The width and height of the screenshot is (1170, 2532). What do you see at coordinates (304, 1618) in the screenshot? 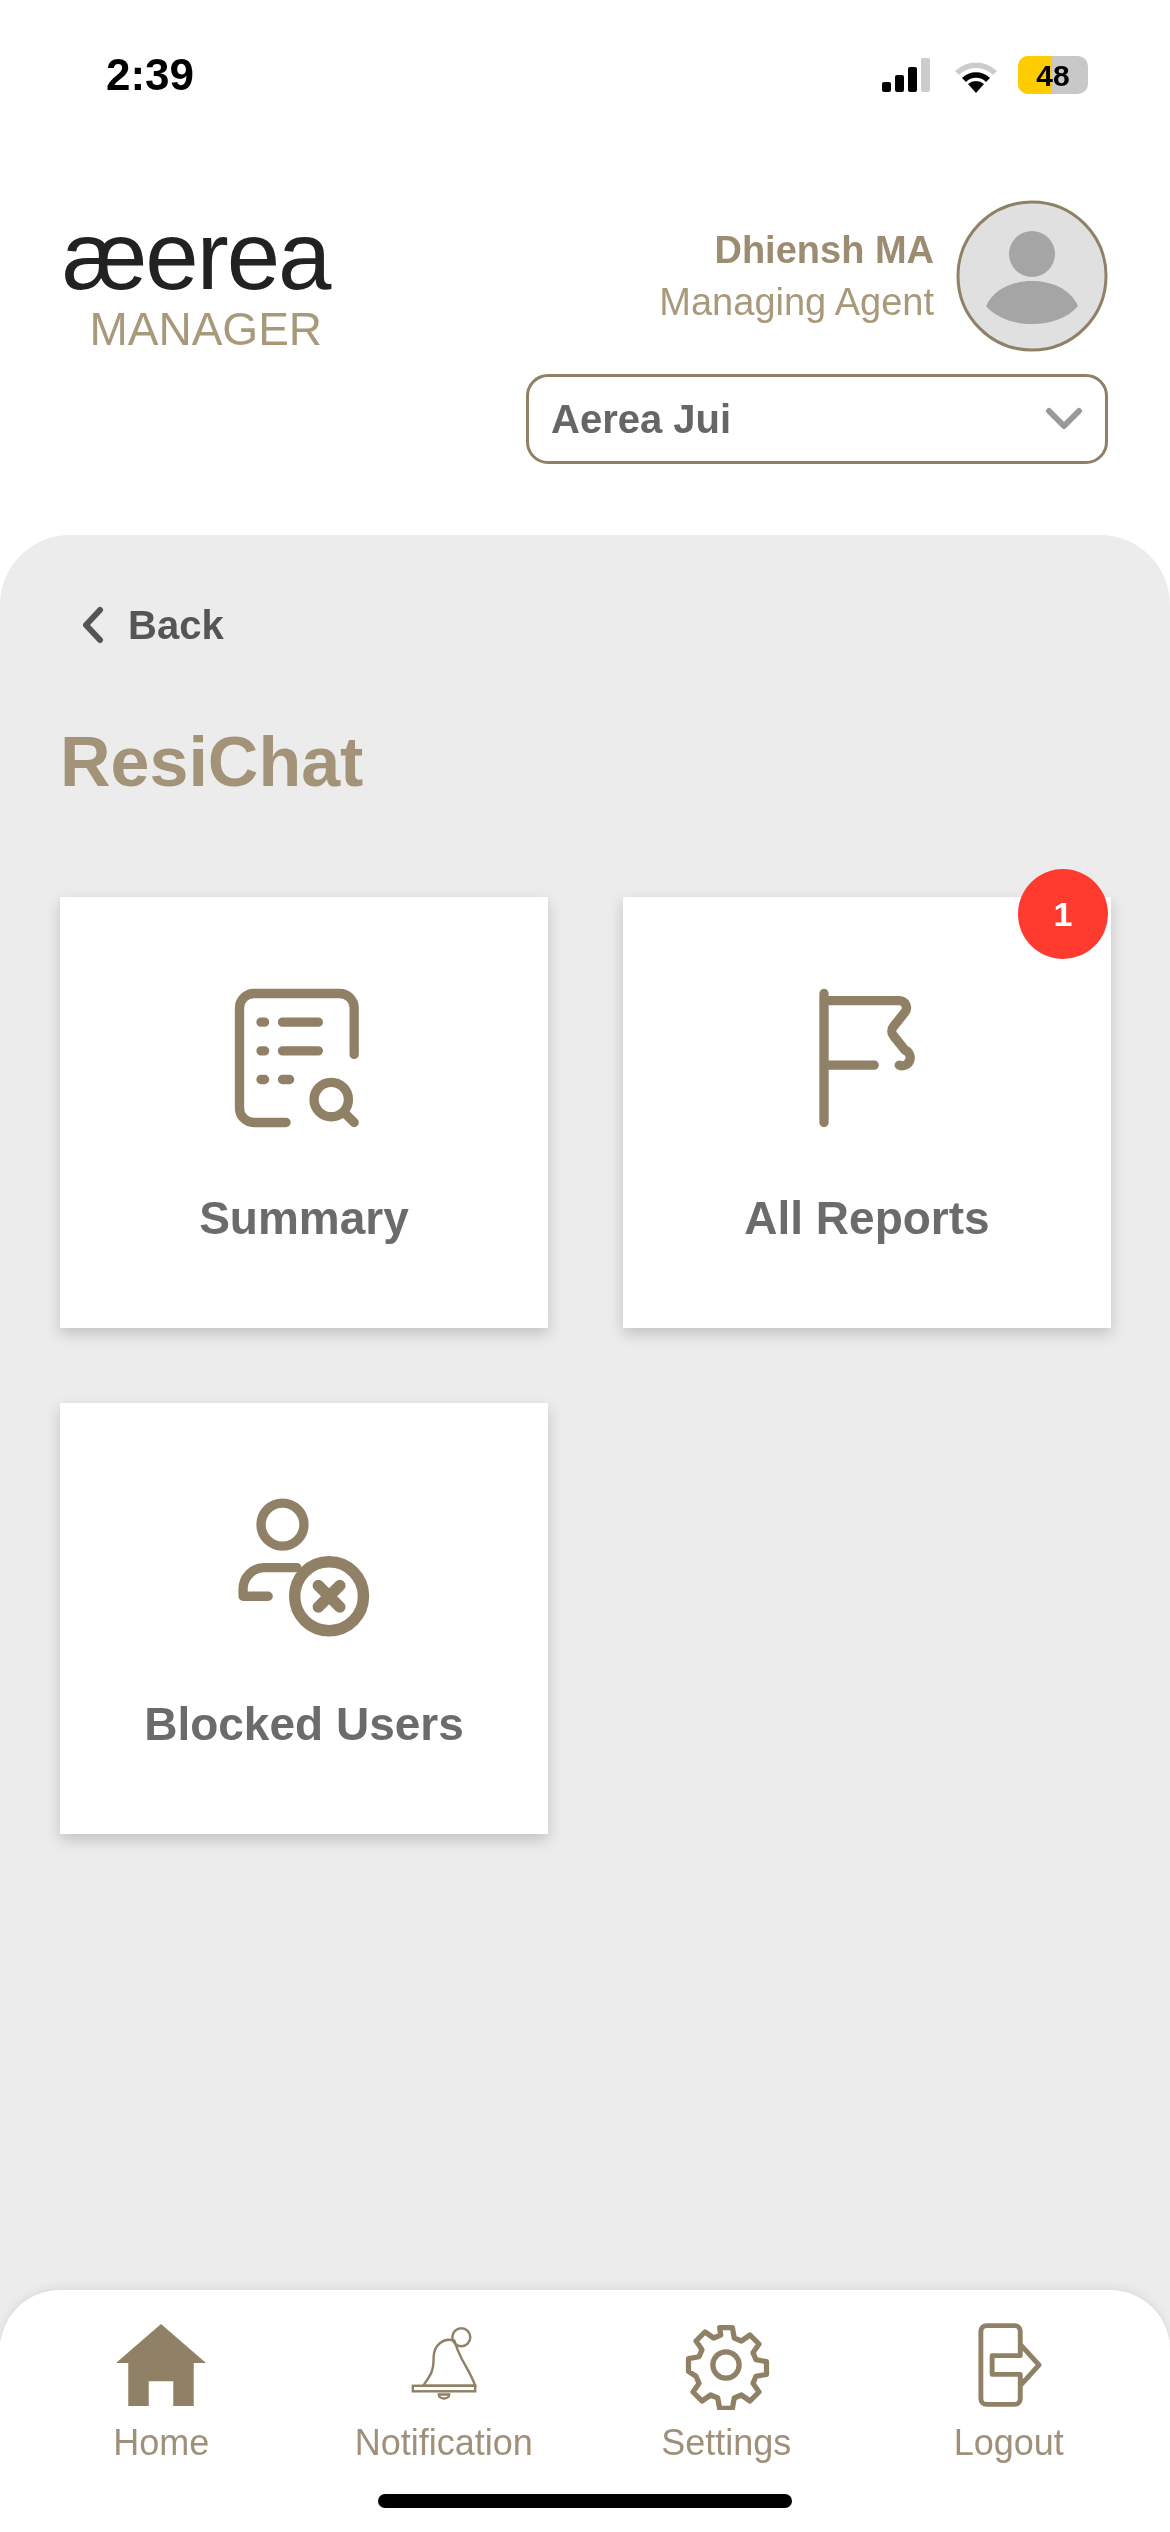
I see `menu-tile: Blocked Users` at bounding box center [304, 1618].